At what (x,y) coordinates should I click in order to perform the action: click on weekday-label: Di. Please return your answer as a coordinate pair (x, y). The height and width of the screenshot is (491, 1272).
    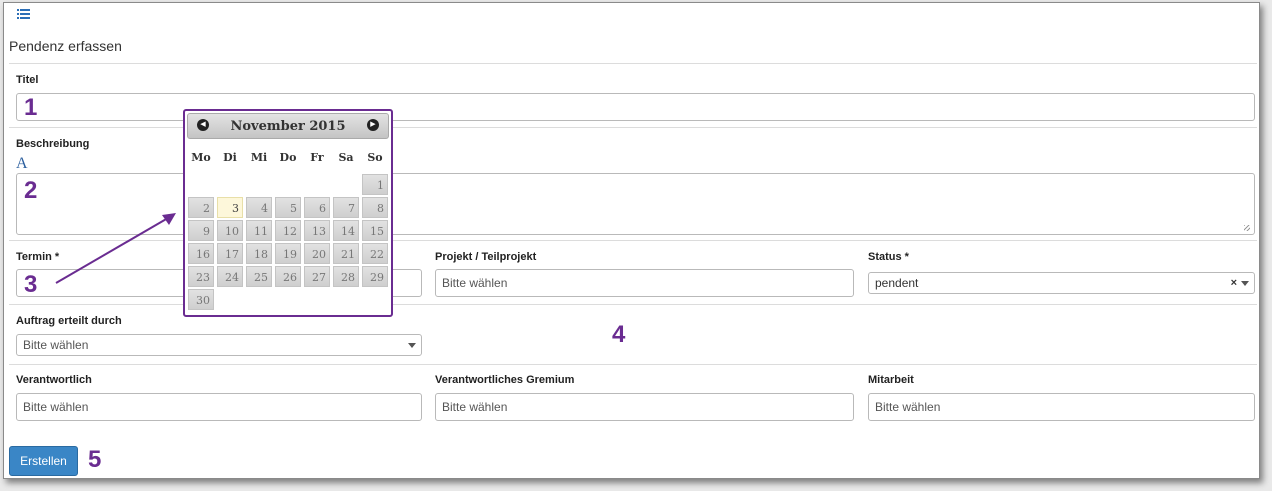
    Looking at the image, I should click on (230, 157).